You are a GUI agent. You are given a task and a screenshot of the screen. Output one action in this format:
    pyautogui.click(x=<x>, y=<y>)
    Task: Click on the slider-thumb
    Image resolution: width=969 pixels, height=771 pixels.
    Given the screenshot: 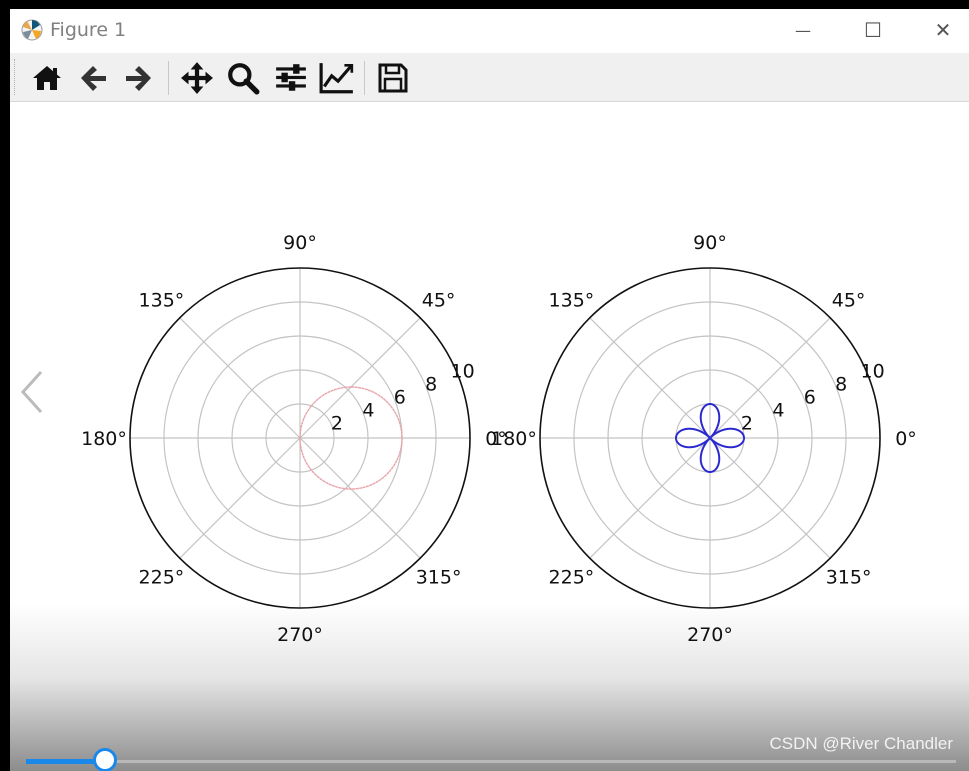 What is the action you would take?
    pyautogui.click(x=105, y=759)
    